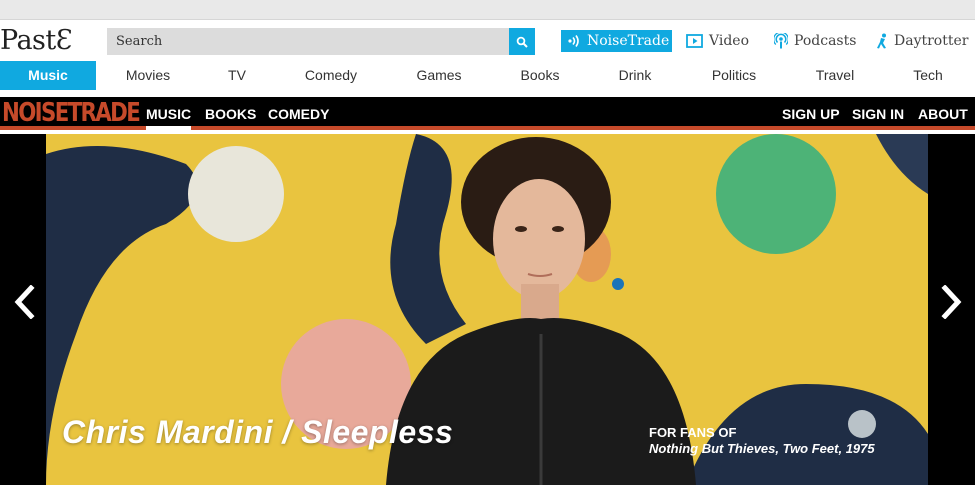  Describe the element at coordinates (574, 41) in the screenshot. I see `noisetrade-icon` at that location.